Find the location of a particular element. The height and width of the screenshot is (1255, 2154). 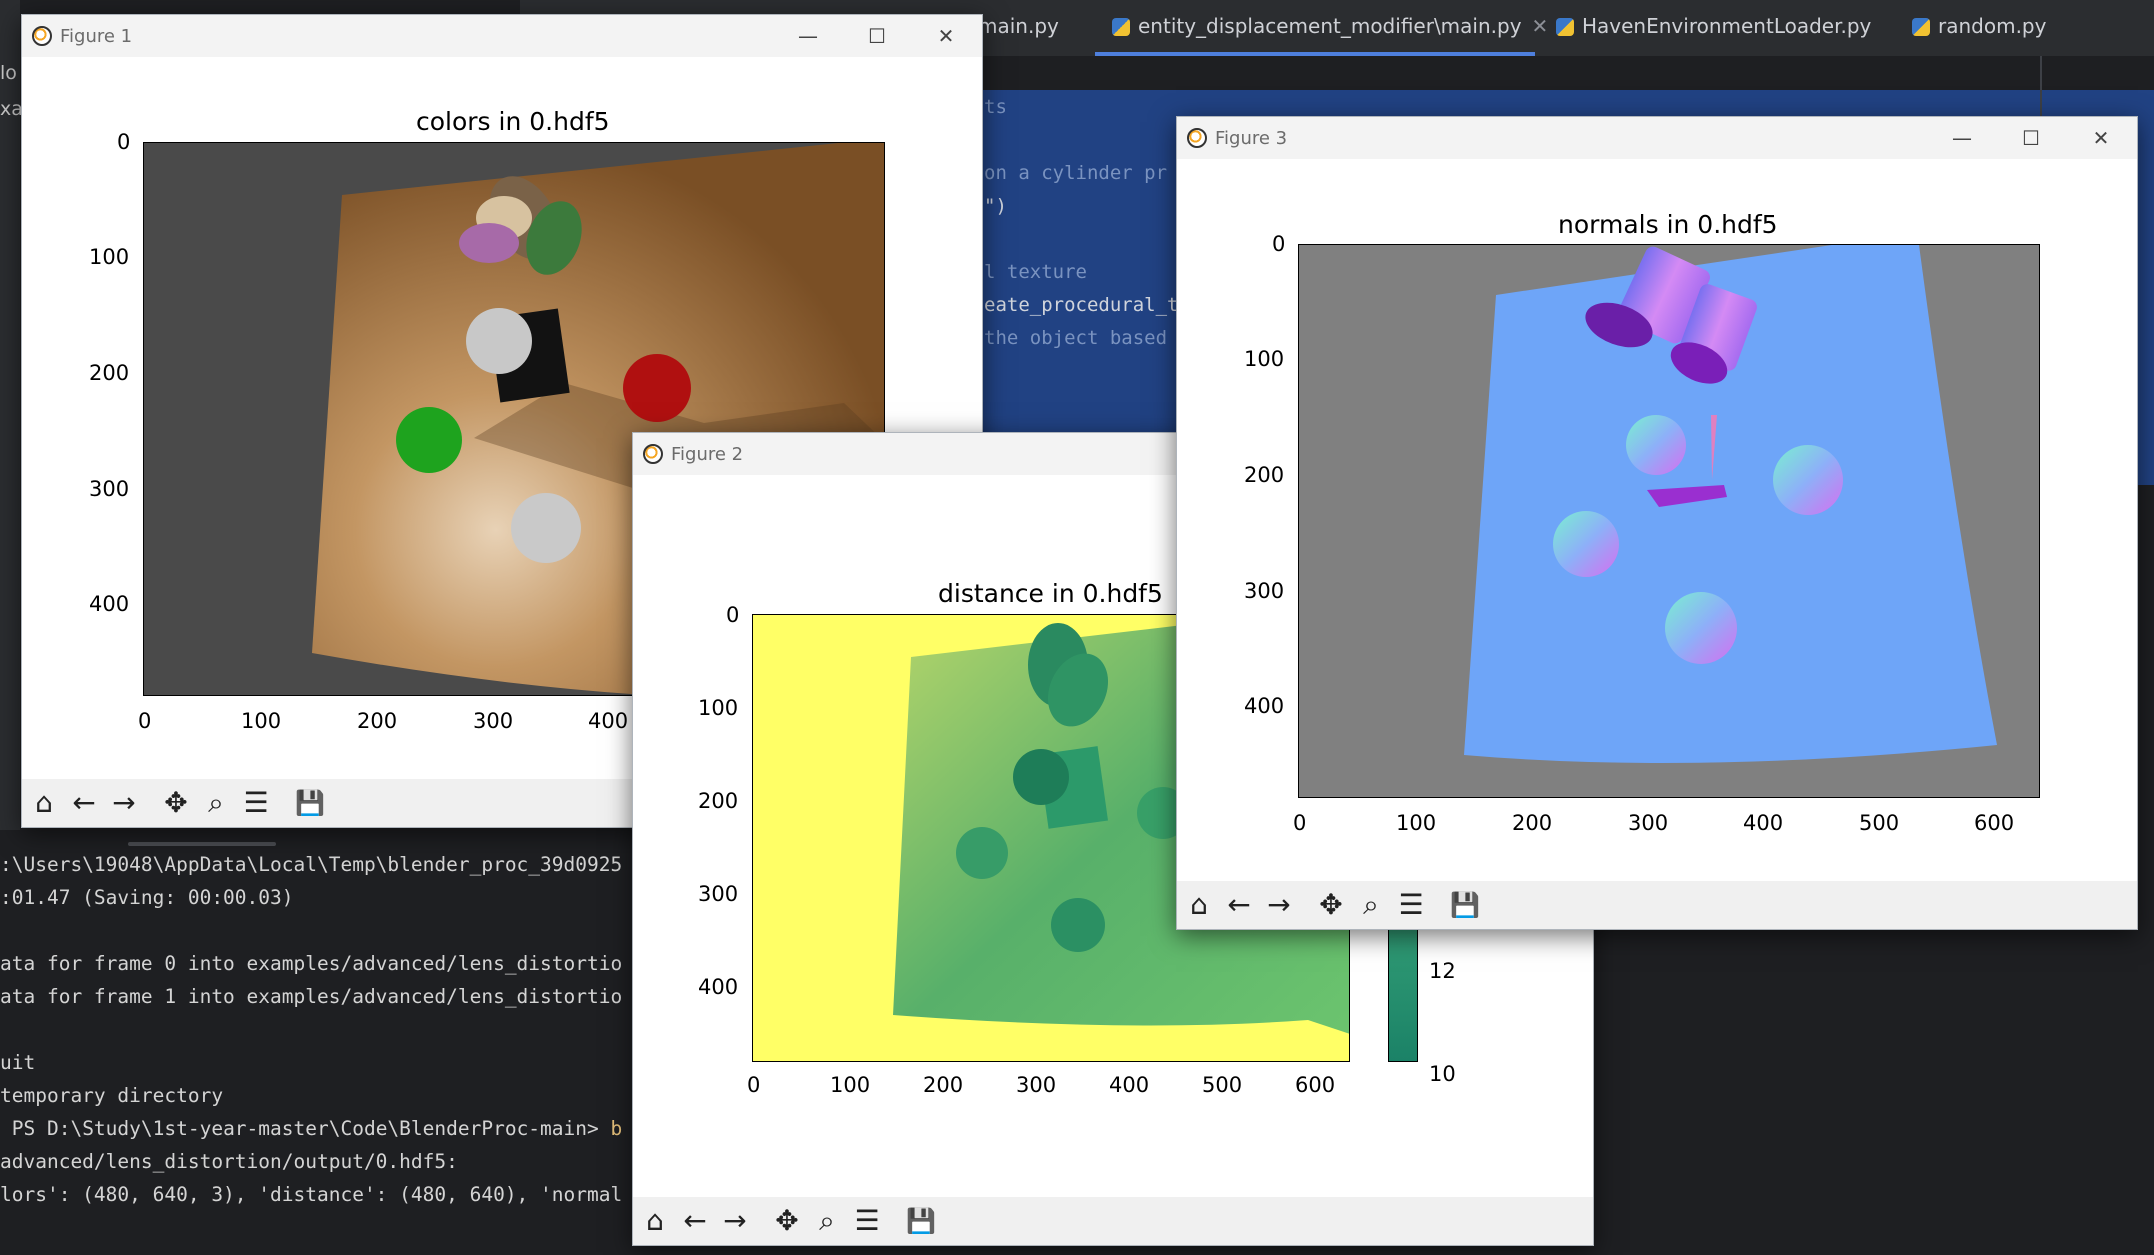

code-line: l texture is located at coordinates (1035, 272).